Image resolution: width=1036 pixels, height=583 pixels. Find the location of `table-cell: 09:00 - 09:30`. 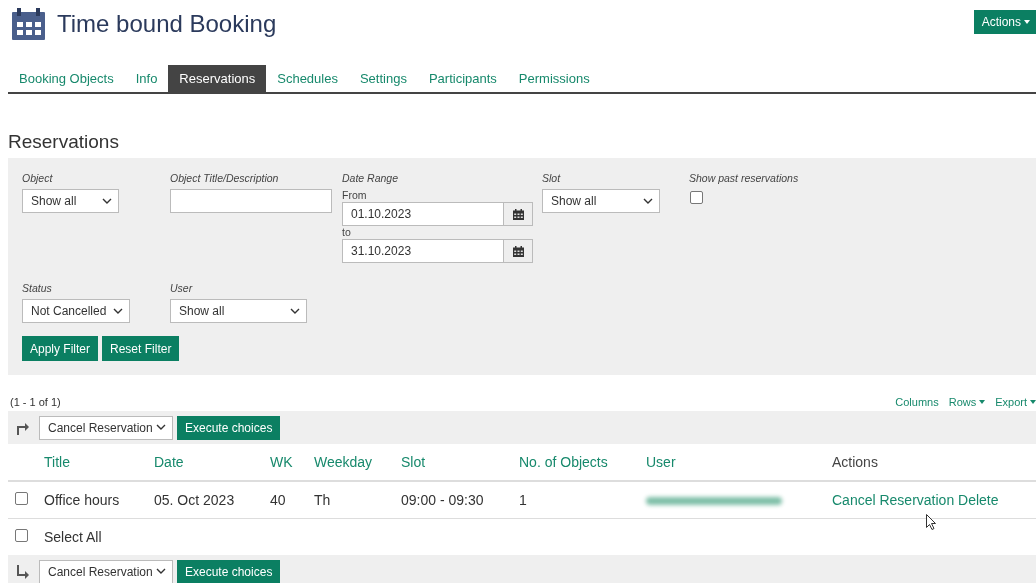

table-cell: 09:00 - 09:30 is located at coordinates (459, 500).